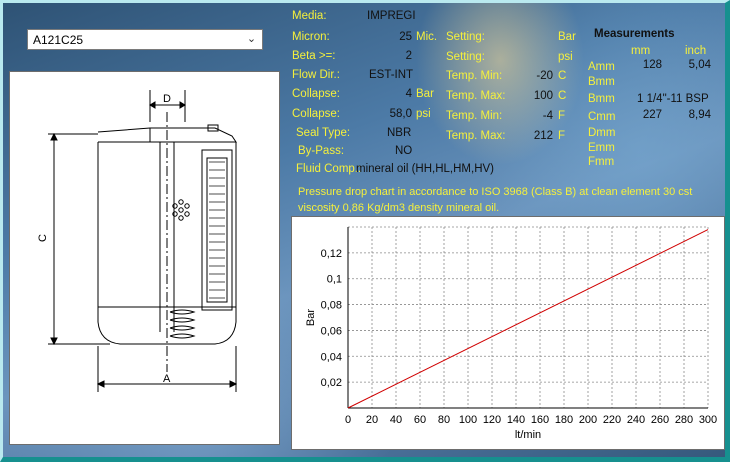 Image resolution: width=730 pixels, height=462 pixels. What do you see at coordinates (588, 420) in the screenshot?
I see `chart-x-tick-label: 200` at bounding box center [588, 420].